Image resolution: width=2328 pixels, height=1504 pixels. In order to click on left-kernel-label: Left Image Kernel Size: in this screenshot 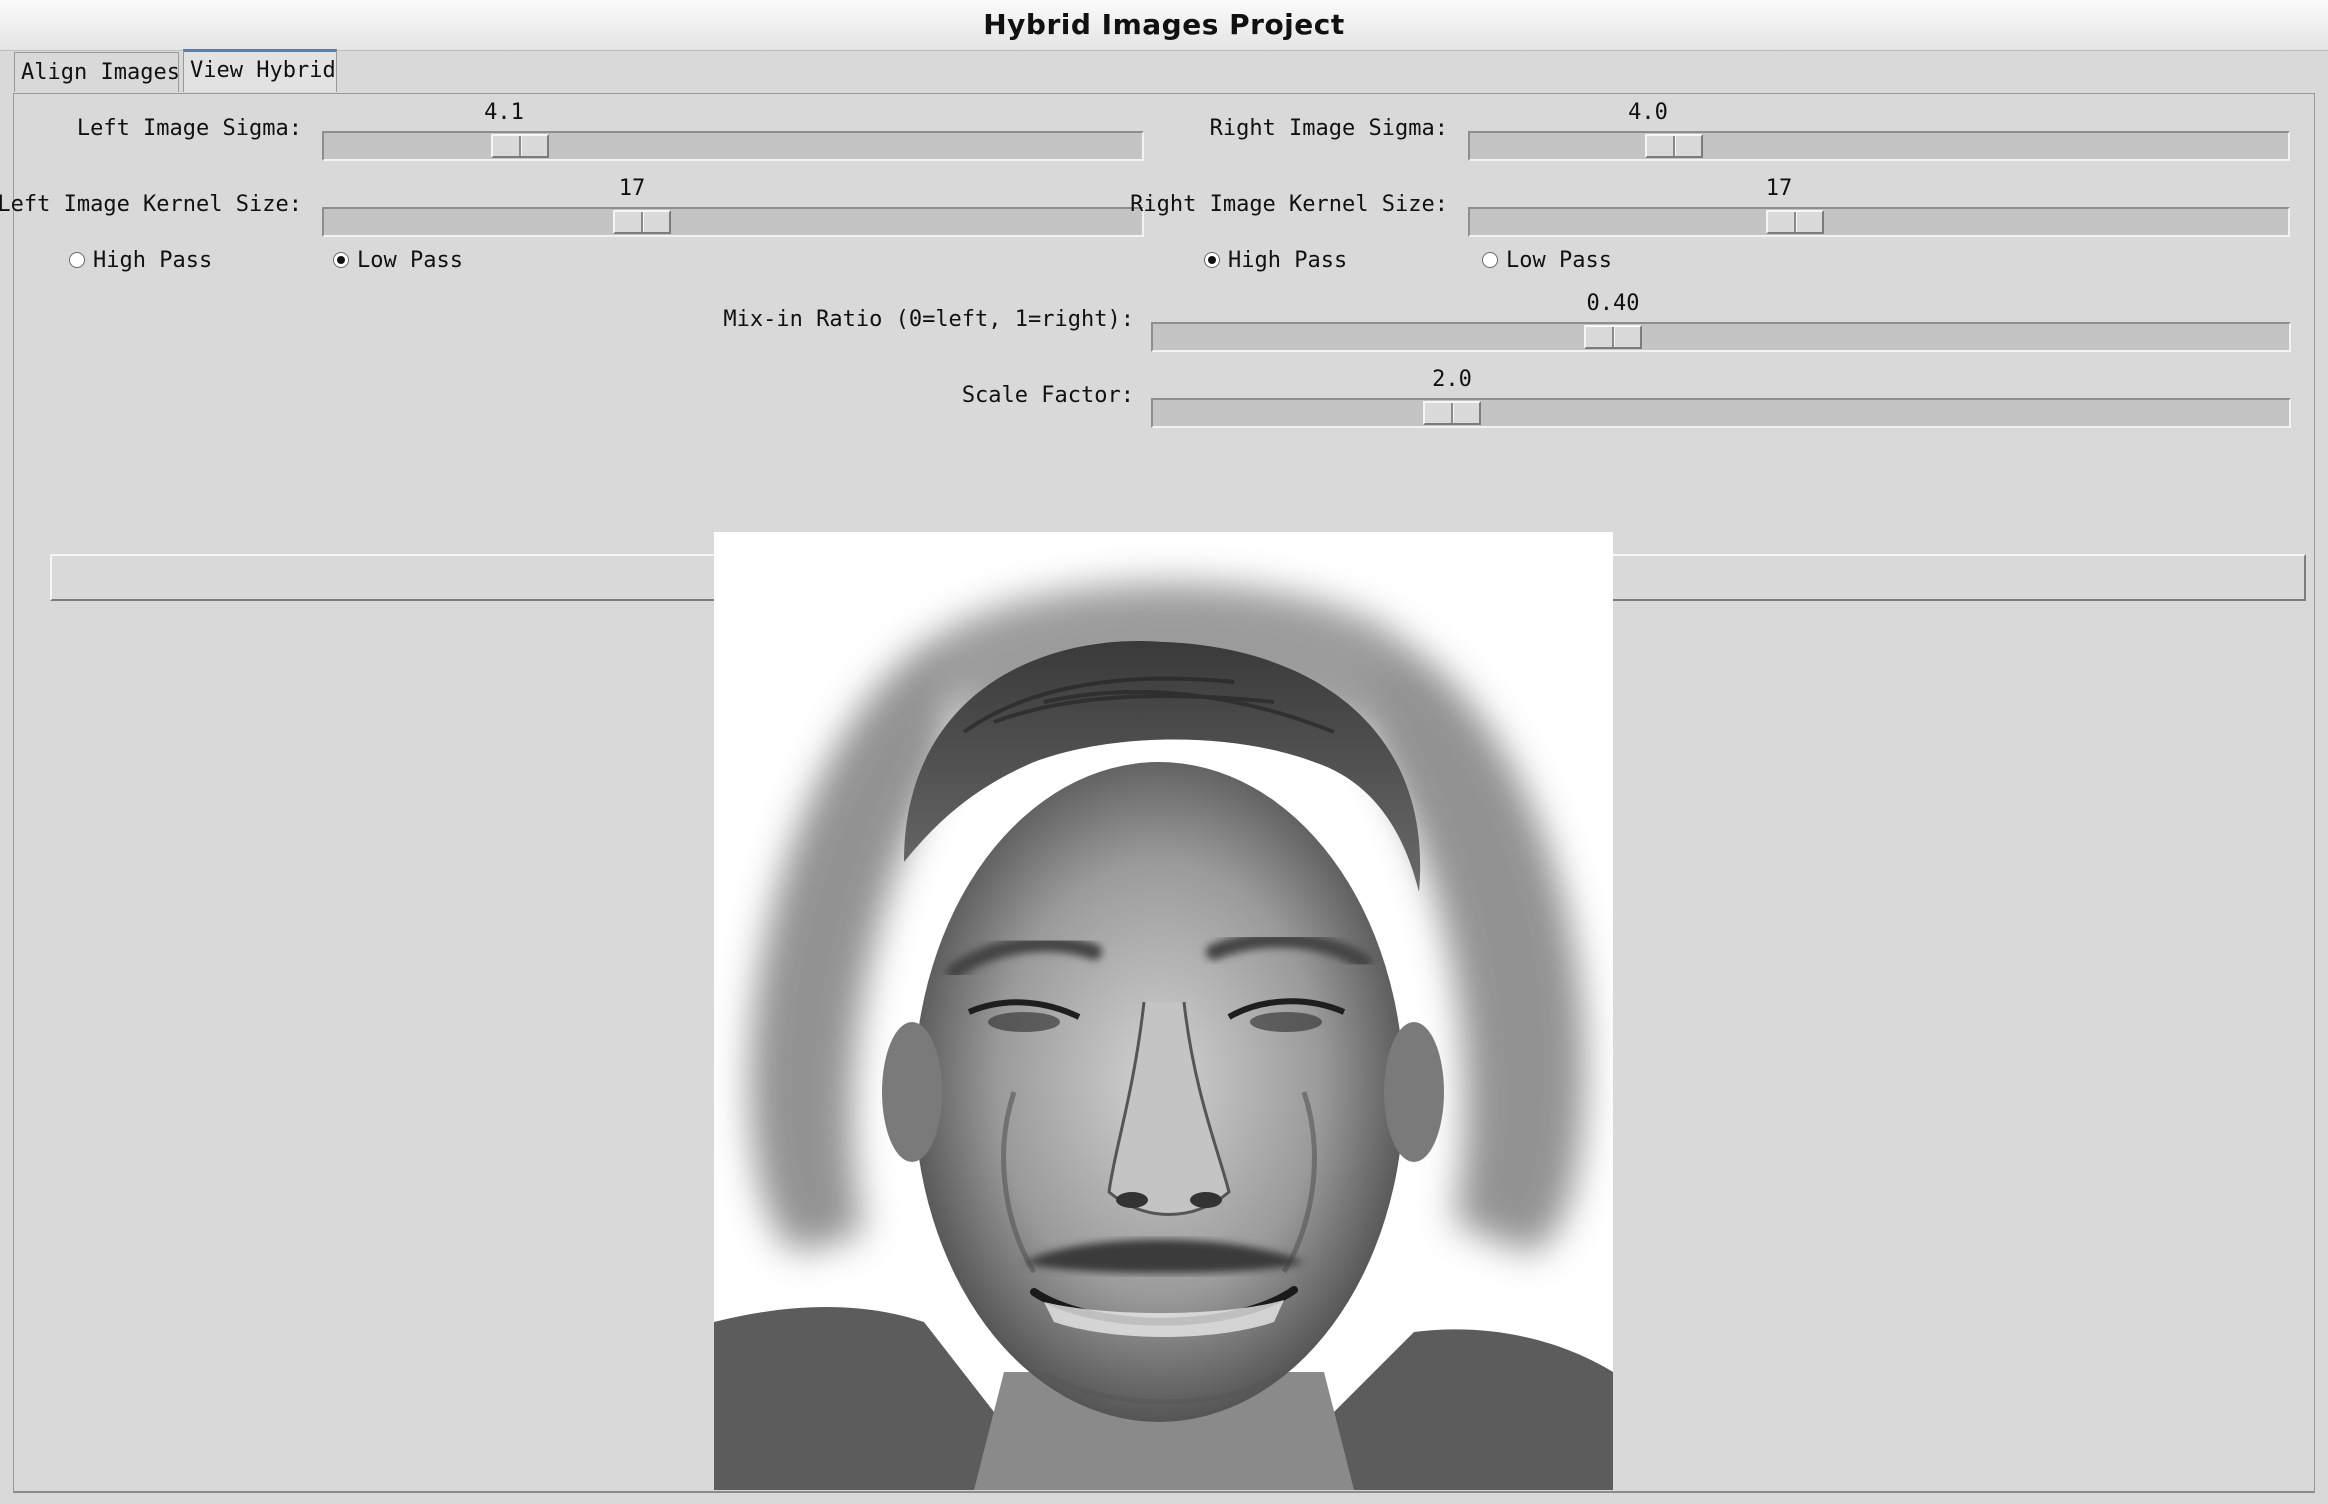, I will do `click(151, 204)`.